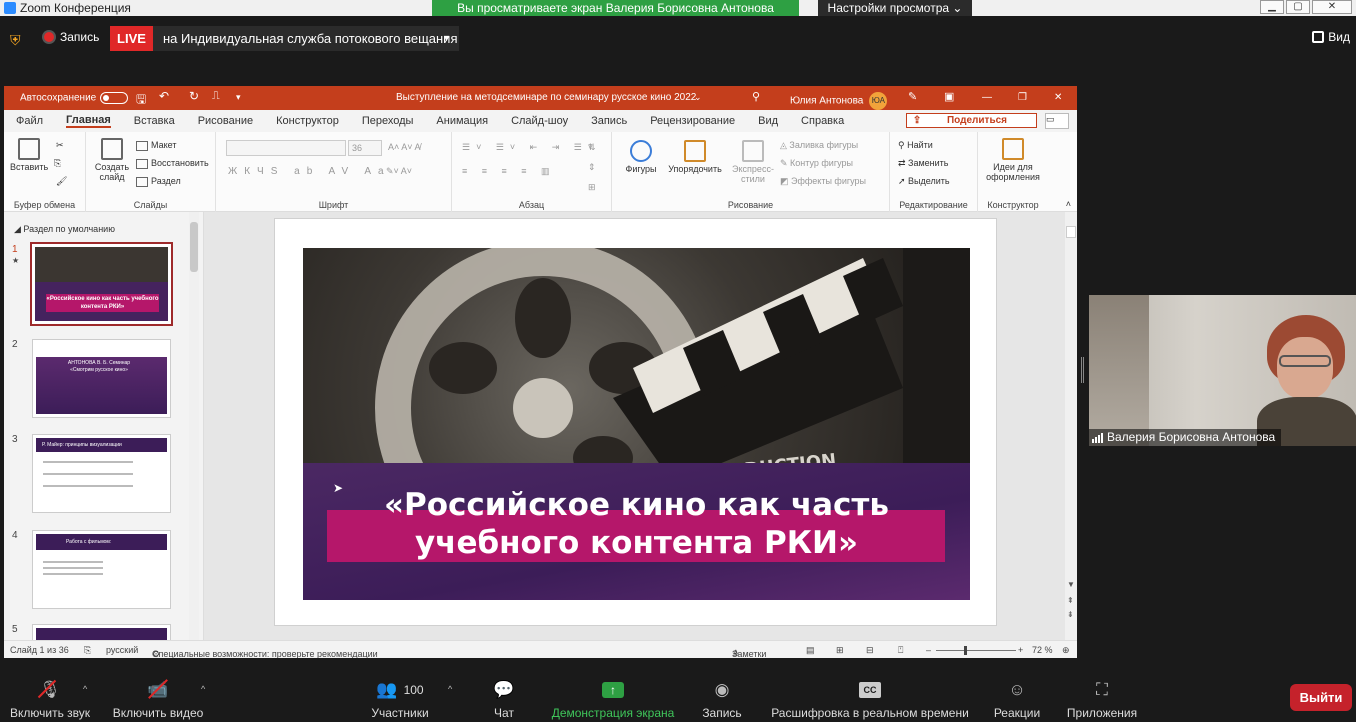 Image resolution: width=1356 pixels, height=722 pixels. Describe the element at coordinates (87, 650) in the screenshot. I see `spellcheck-icon: ⎘` at that location.